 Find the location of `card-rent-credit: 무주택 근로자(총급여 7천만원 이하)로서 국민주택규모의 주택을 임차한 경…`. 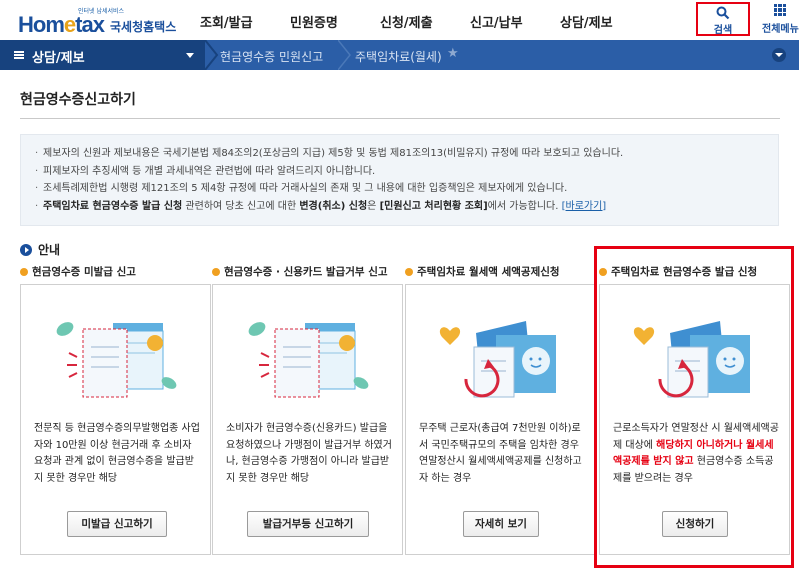

card-rent-credit: 무주택 근로자(총급여 7천만원 이하)로서 국민주택규모의 주택을 임차한 경… is located at coordinates (500, 419).